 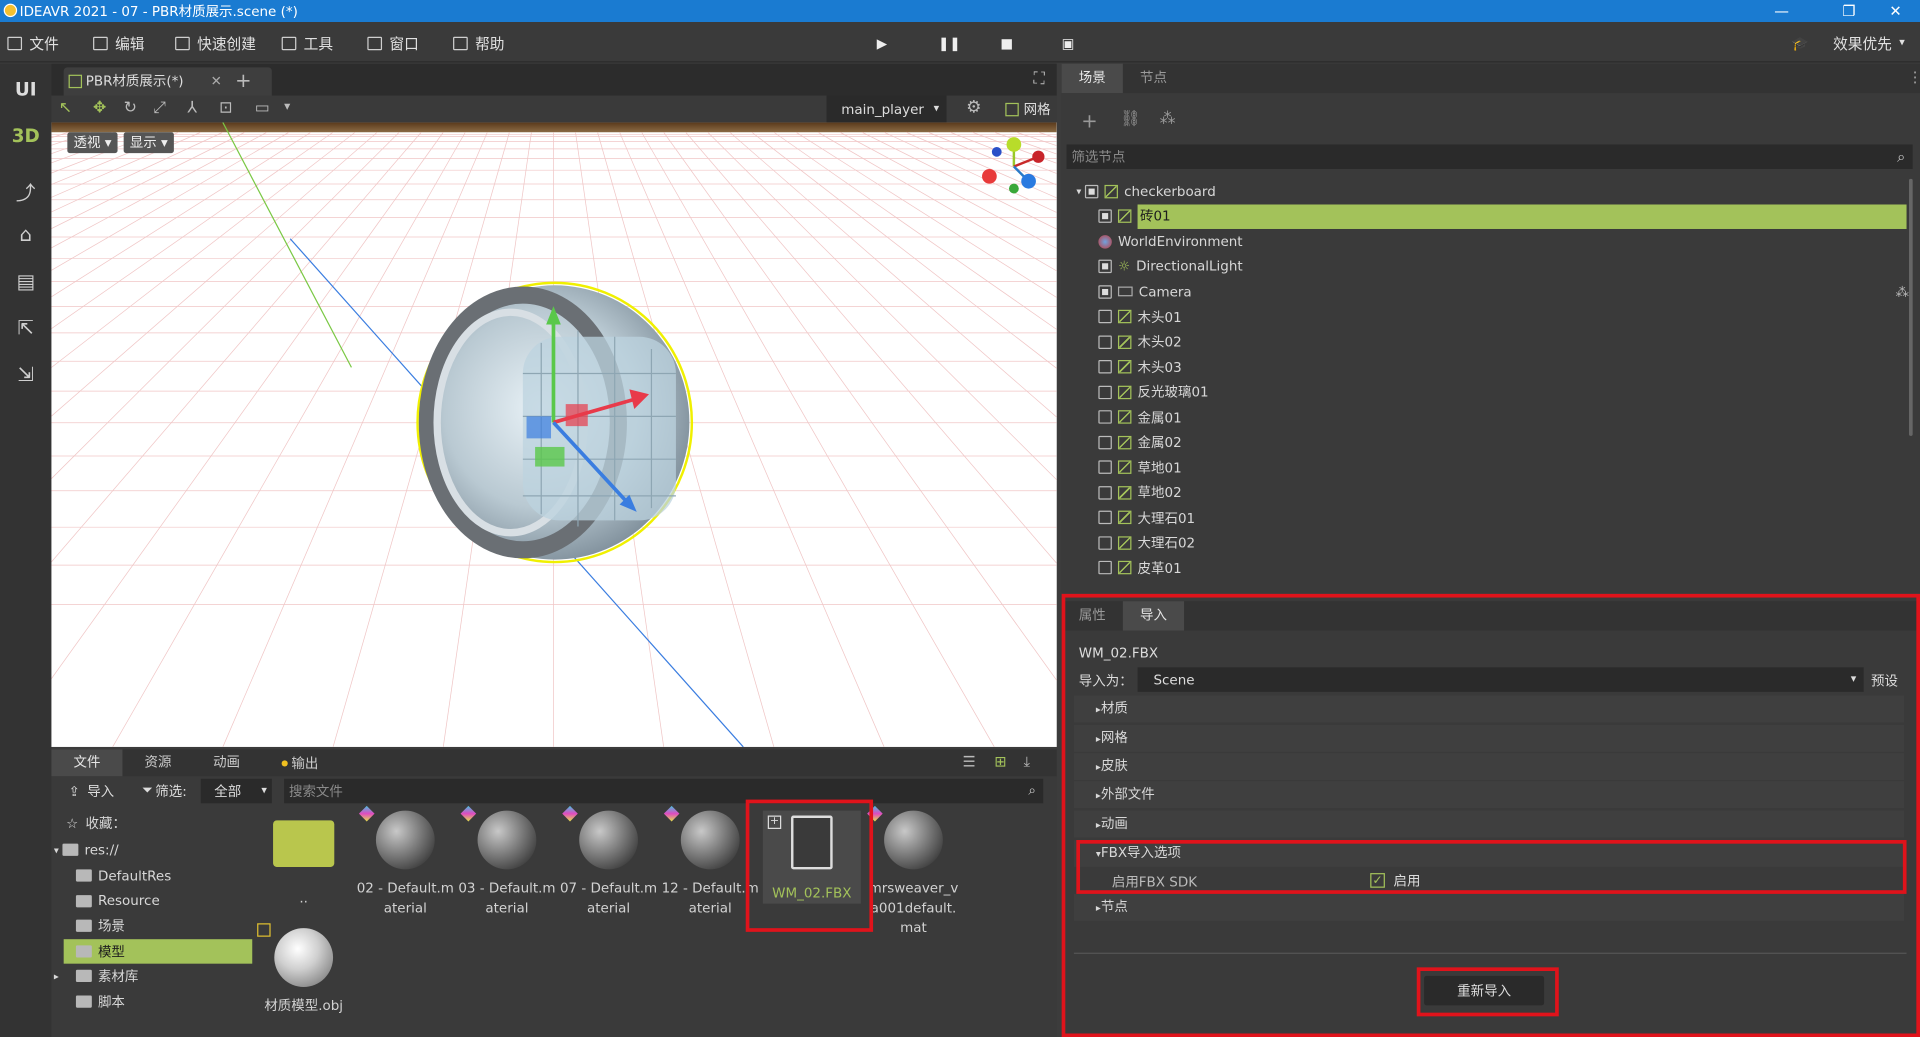 I want to click on scene-tree-item: Camera ⁂, so click(x=1493, y=291).